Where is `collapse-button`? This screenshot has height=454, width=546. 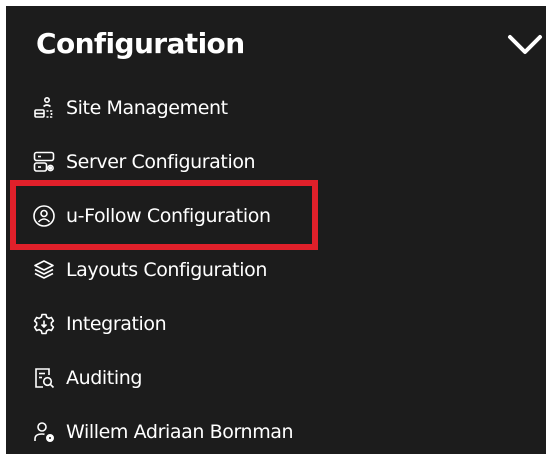
collapse-button is located at coordinates (525, 45).